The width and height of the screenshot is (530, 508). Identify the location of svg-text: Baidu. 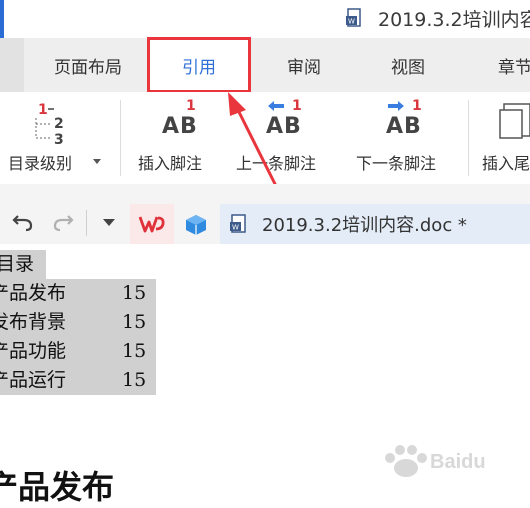
(458, 462).